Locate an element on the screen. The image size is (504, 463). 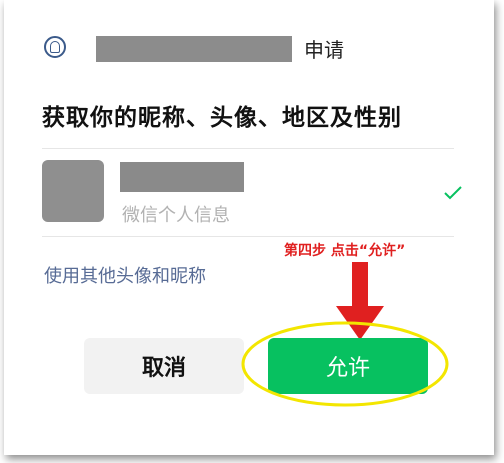
app-logo-icon is located at coordinates (55, 47).